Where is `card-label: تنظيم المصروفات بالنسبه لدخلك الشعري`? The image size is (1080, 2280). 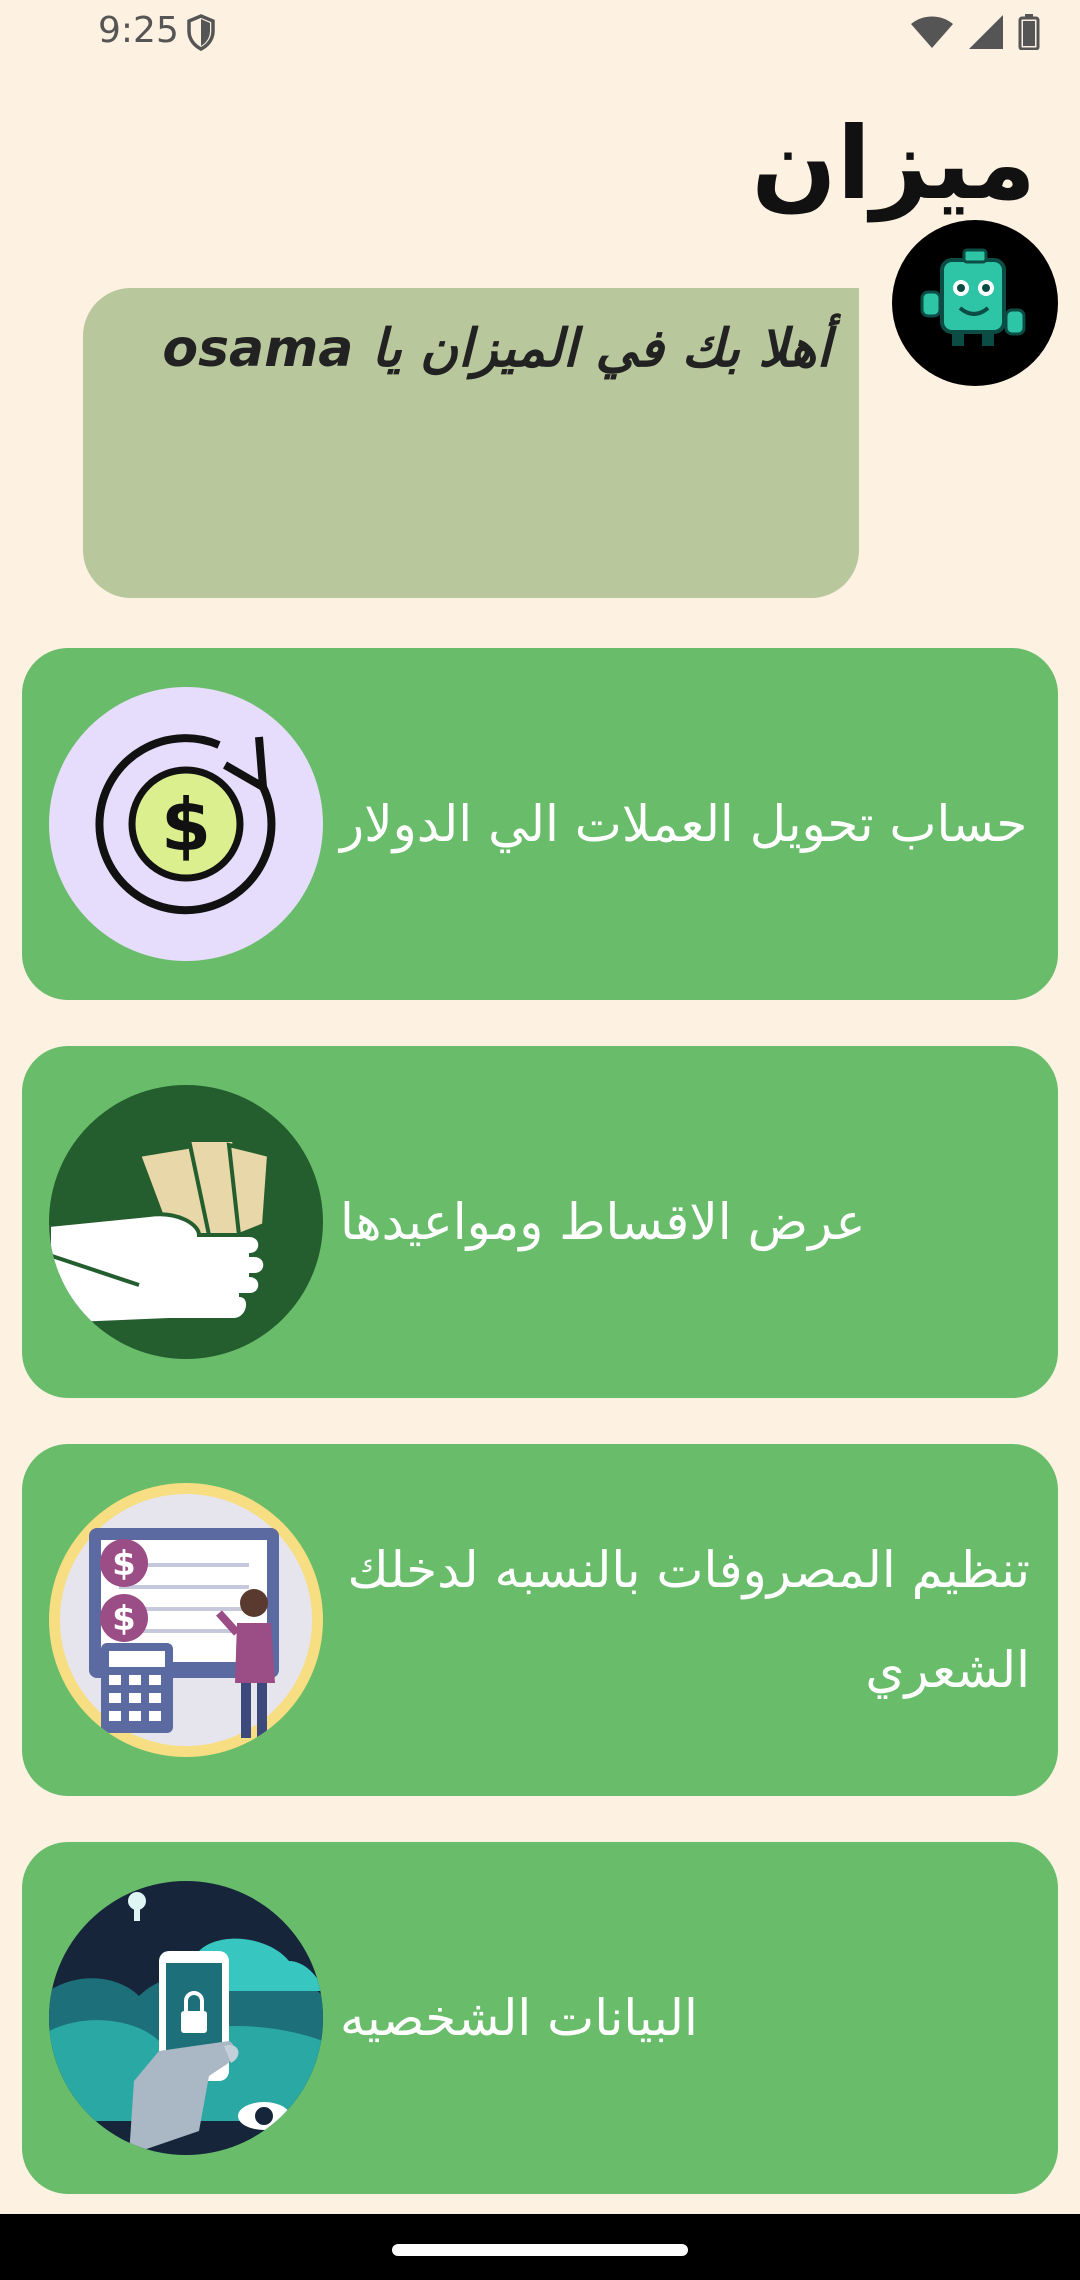 card-label: تنظيم المصروفات بالنسبه لدخلك الشعري is located at coordinates (688, 1620).